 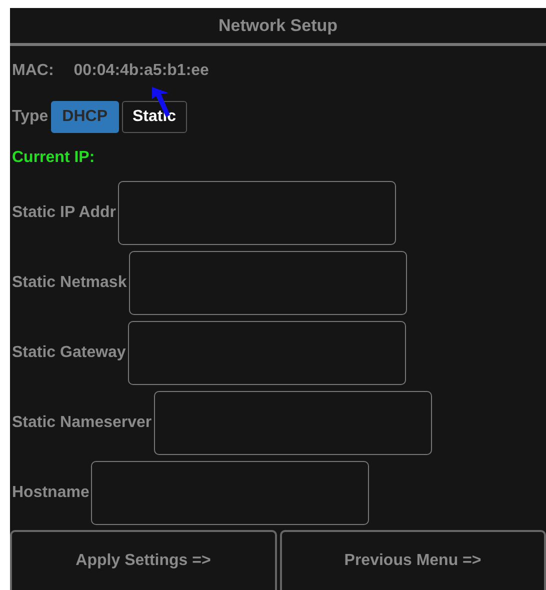 What do you see at coordinates (278, 27) in the screenshot?
I see `window-title: Network Setup` at bounding box center [278, 27].